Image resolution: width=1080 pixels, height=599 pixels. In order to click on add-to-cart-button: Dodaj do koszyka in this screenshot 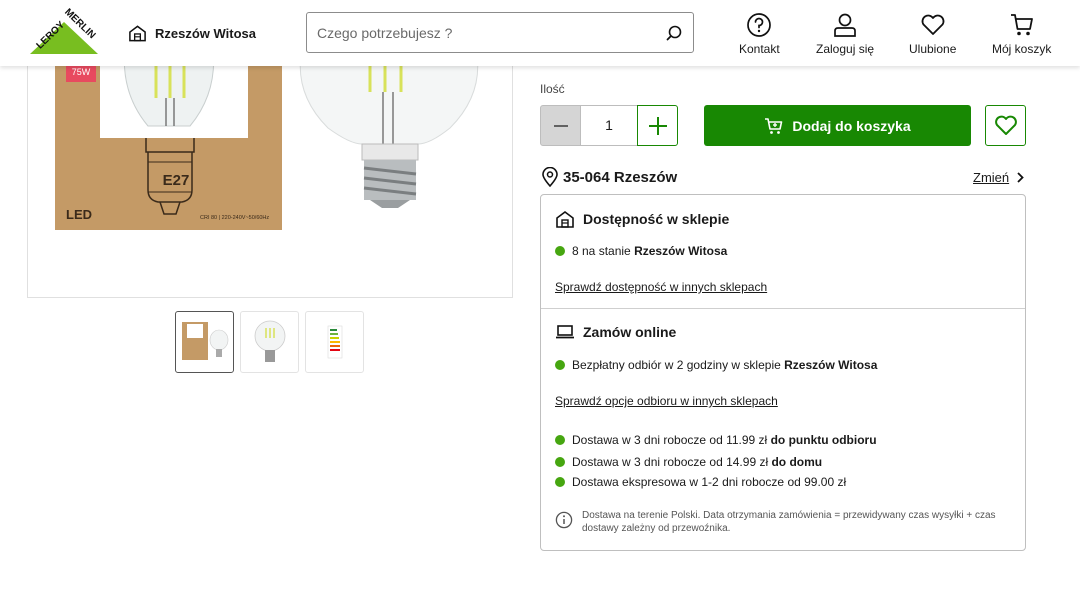, I will do `click(837, 125)`.